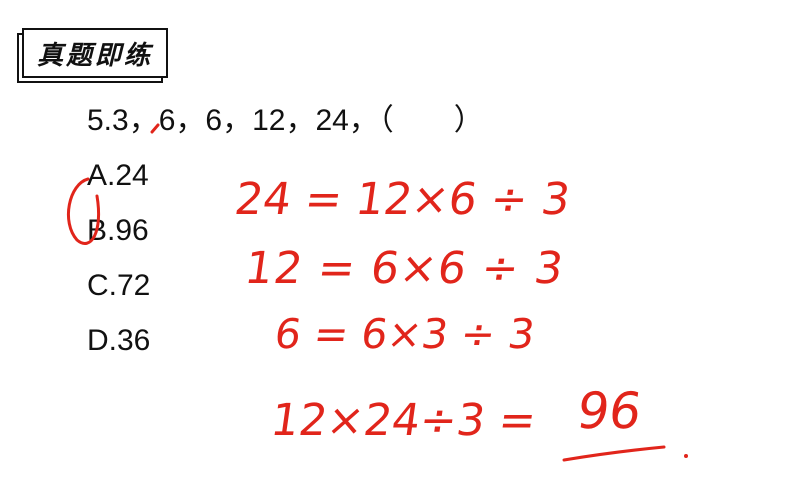  Describe the element at coordinates (118, 175) in the screenshot. I see `option-a-label: A.24` at that location.